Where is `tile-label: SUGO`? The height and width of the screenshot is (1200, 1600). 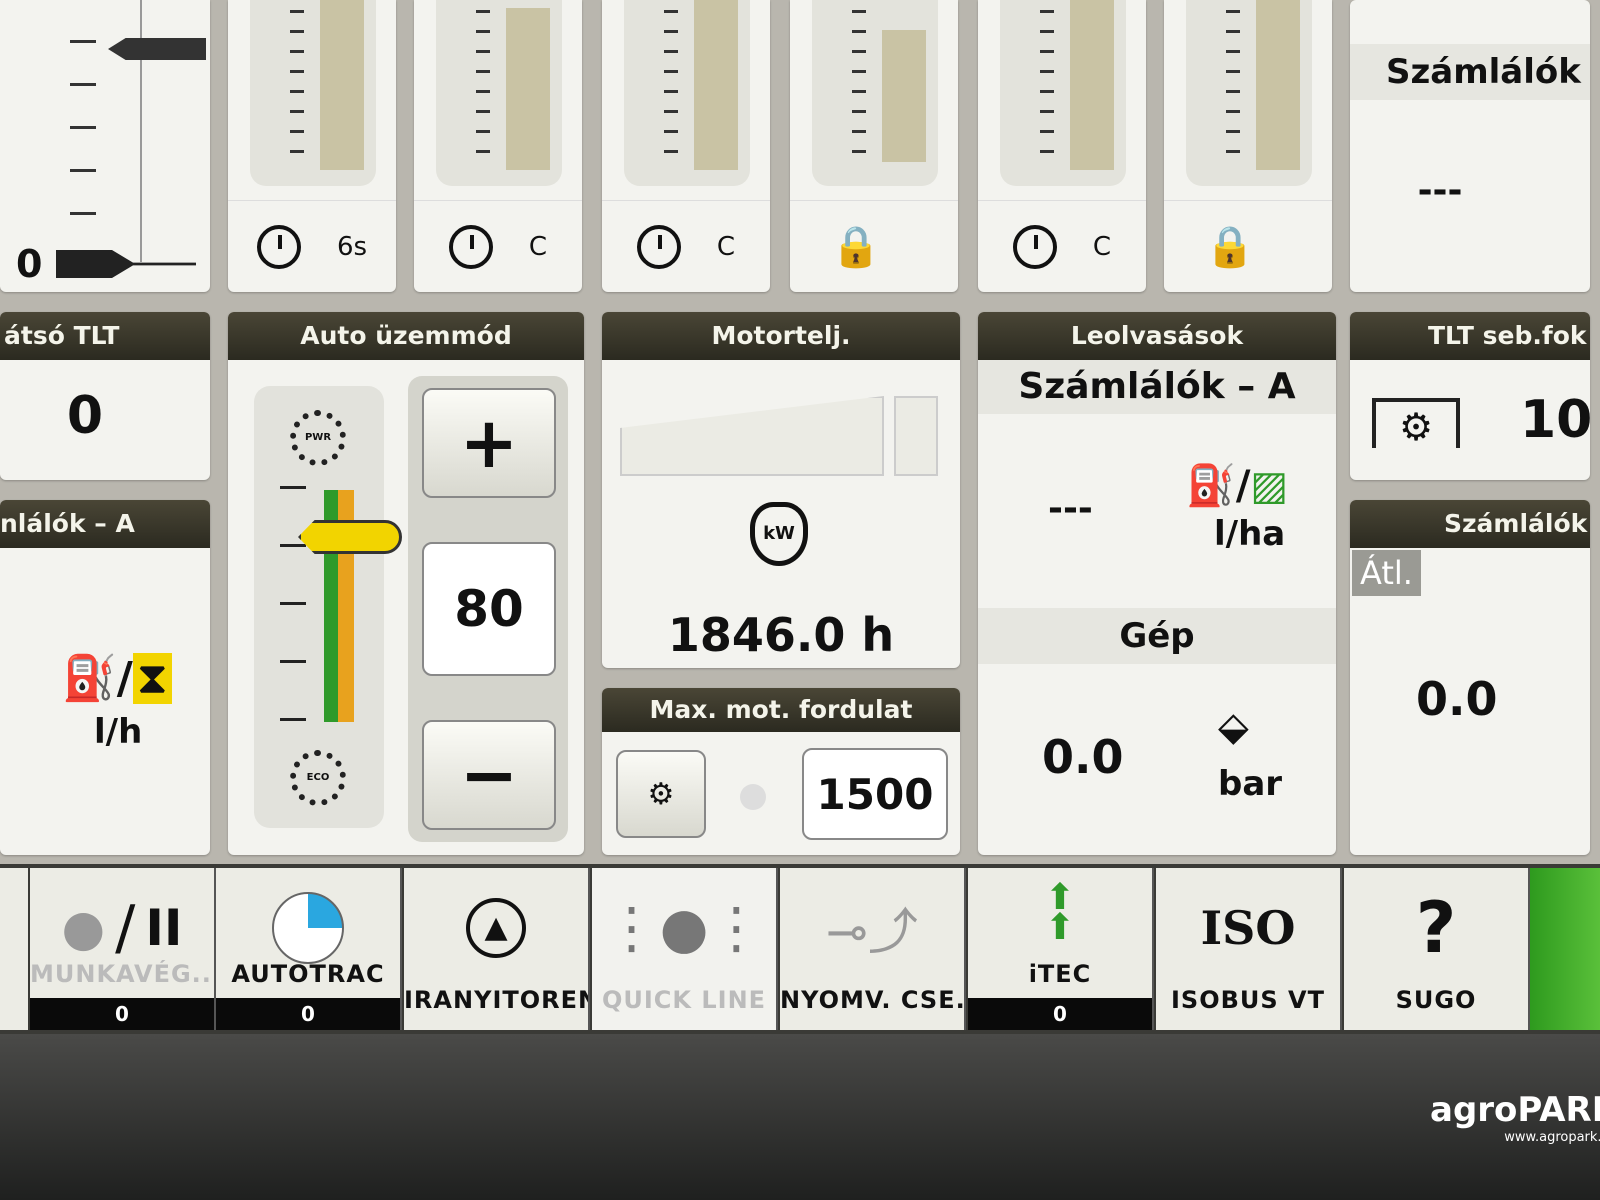 tile-label: SUGO is located at coordinates (1436, 1000).